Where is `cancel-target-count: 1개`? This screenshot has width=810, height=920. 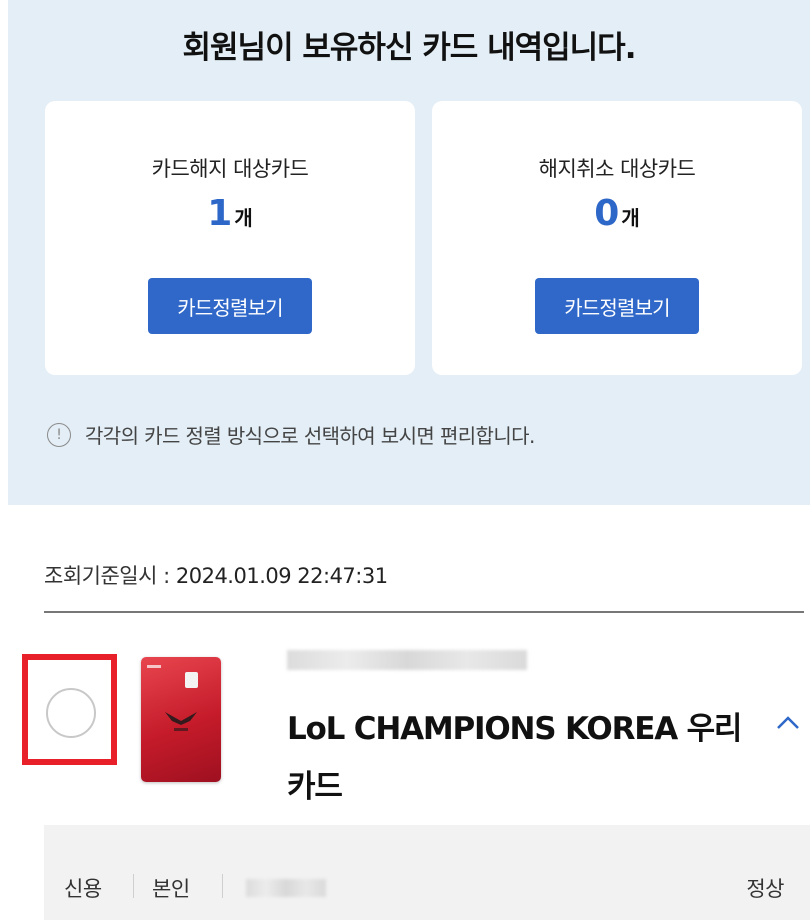
cancel-target-count: 1개 is located at coordinates (230, 213).